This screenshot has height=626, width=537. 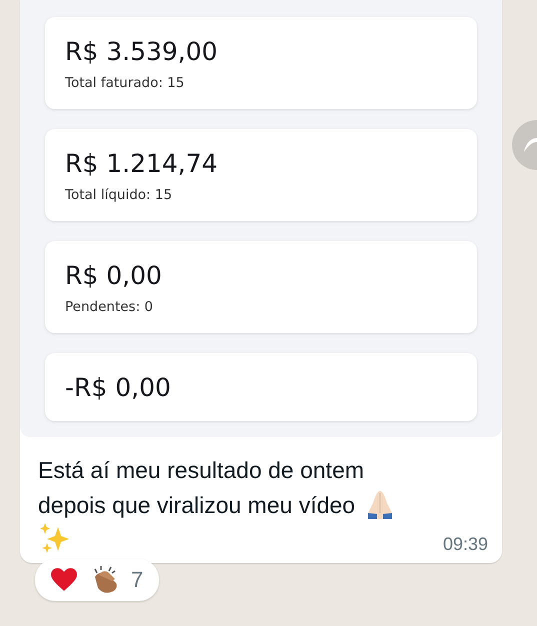 What do you see at coordinates (197, 505) in the screenshot?
I see `message-text: depois que viralizou meu vídeo` at bounding box center [197, 505].